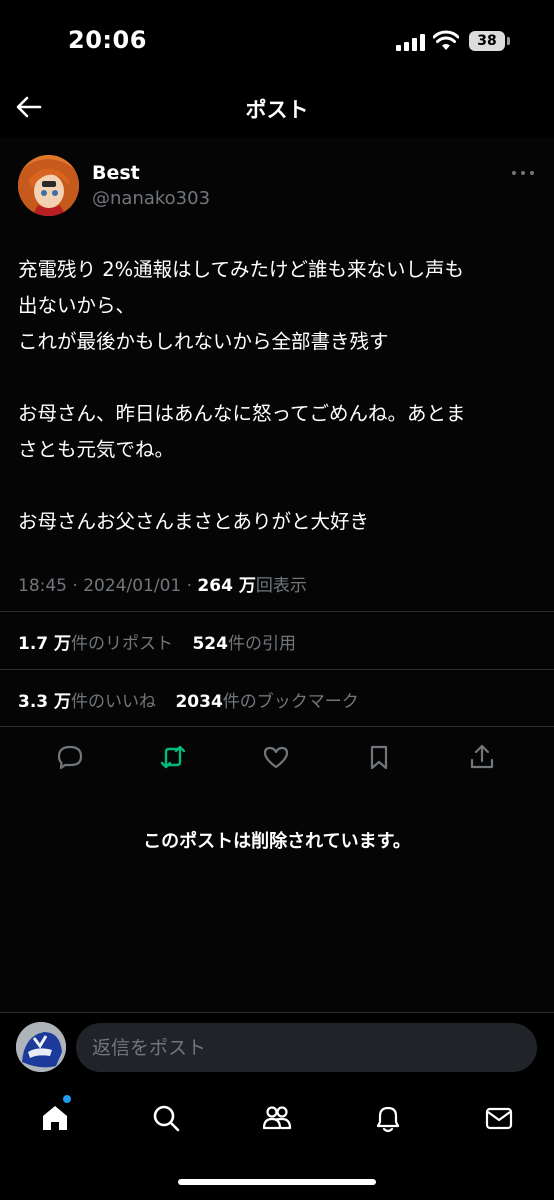  I want to click on search-icon, so click(166, 1118).